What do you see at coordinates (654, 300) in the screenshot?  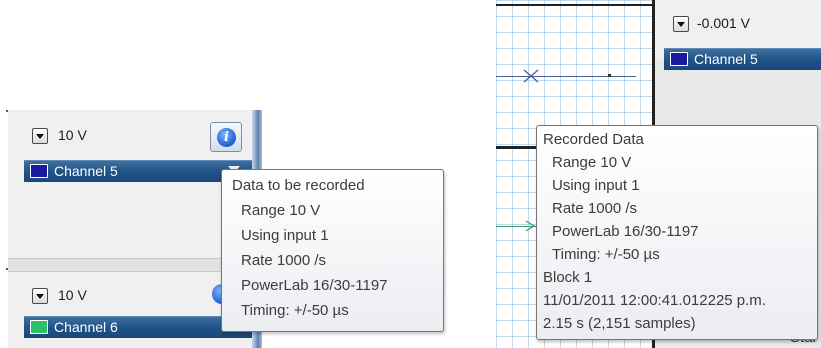 I see `tooltip-timestamp: 11/01/2011 12:00:41.012225 p.m.` at bounding box center [654, 300].